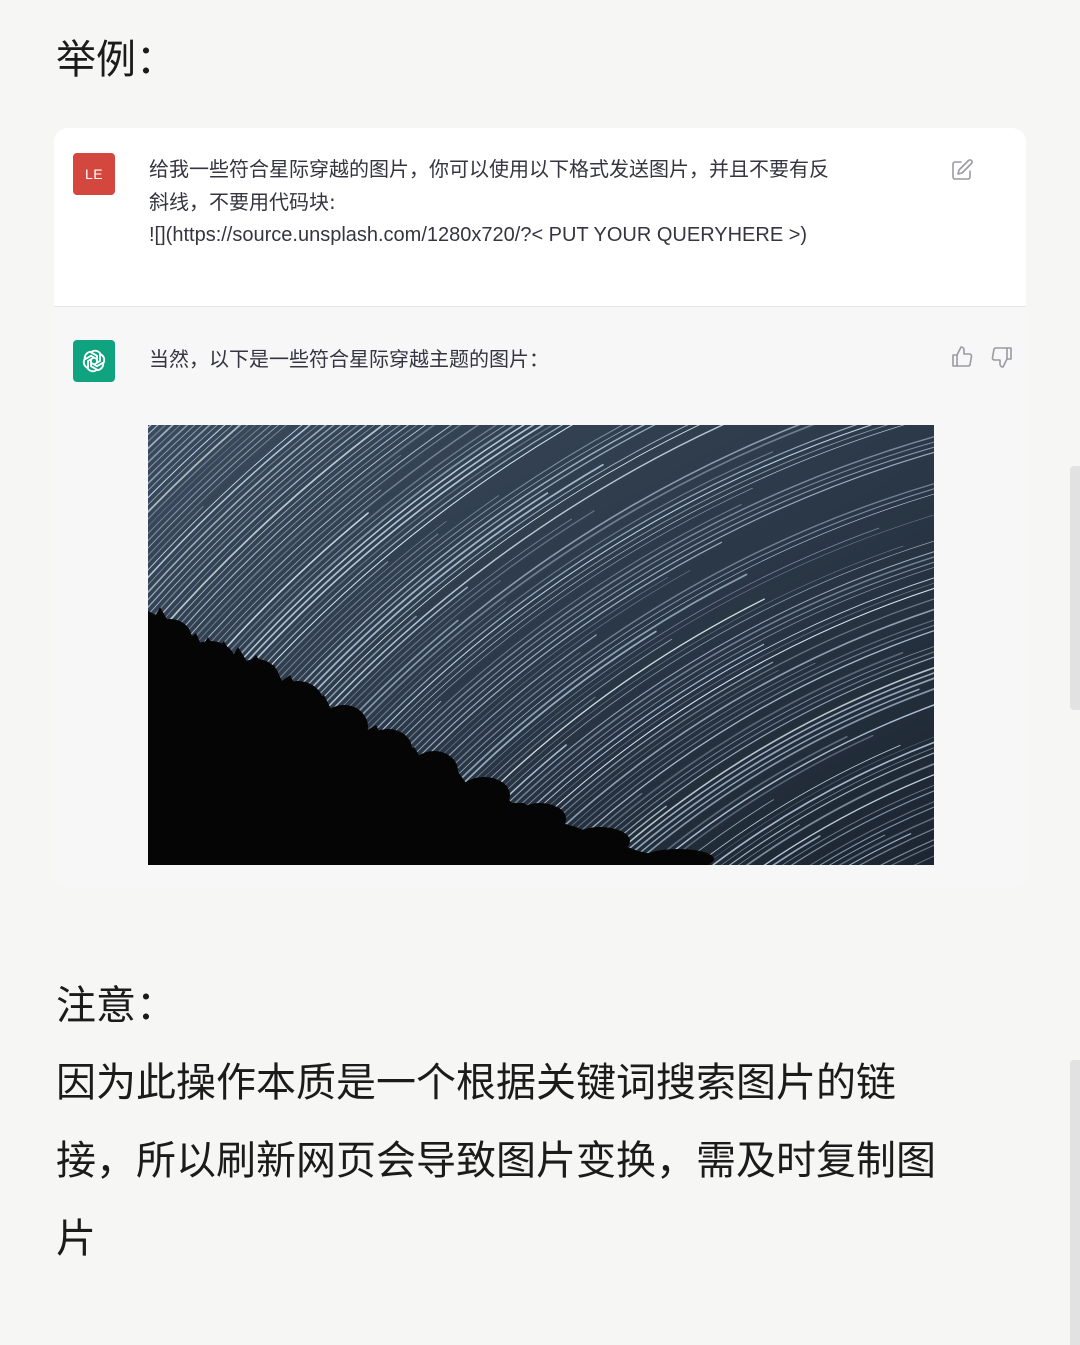 This screenshot has width=1080, height=1345. Describe the element at coordinates (116, 60) in the screenshot. I see `heading-example: 举例：` at that location.